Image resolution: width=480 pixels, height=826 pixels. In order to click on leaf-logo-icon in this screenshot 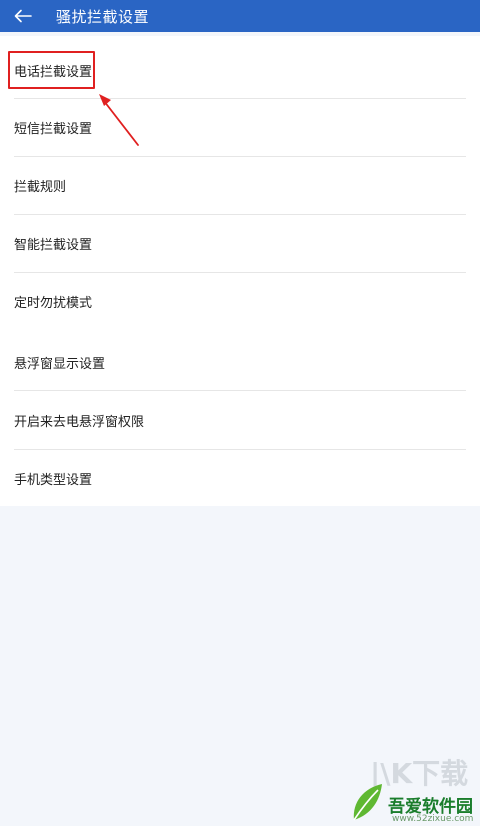, I will do `click(367, 802)`.